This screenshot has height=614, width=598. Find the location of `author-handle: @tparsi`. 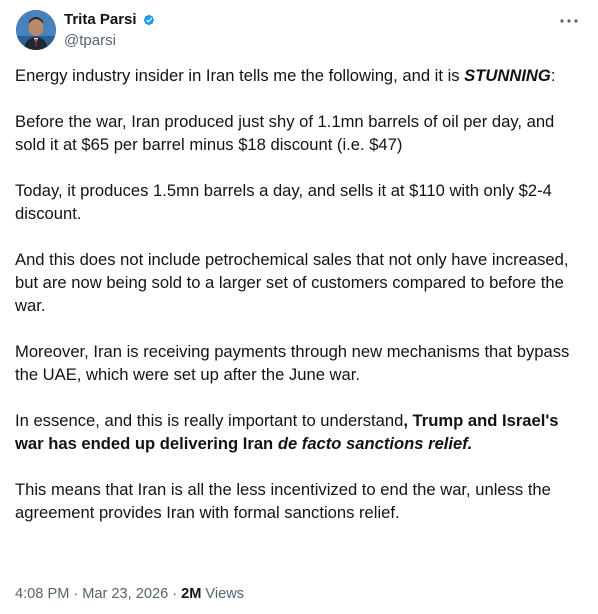

author-handle: @tparsi is located at coordinates (111, 41).